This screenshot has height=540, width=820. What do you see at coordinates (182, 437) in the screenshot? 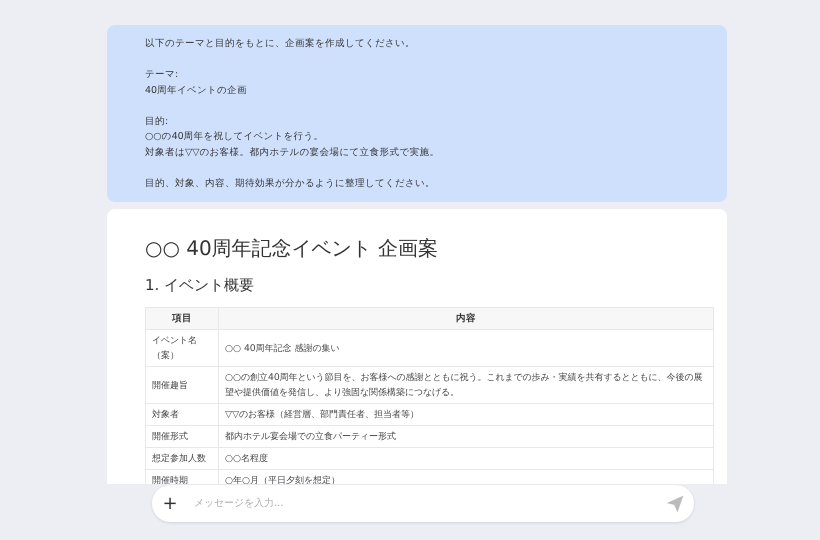
I see `table-cell: 開催形式` at bounding box center [182, 437].